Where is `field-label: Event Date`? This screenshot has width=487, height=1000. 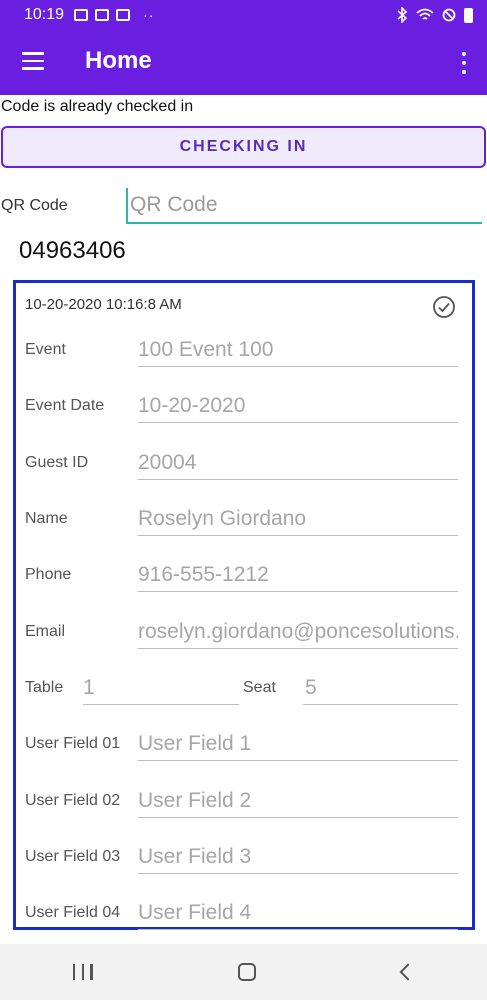
field-label: Event Date is located at coordinates (65, 405).